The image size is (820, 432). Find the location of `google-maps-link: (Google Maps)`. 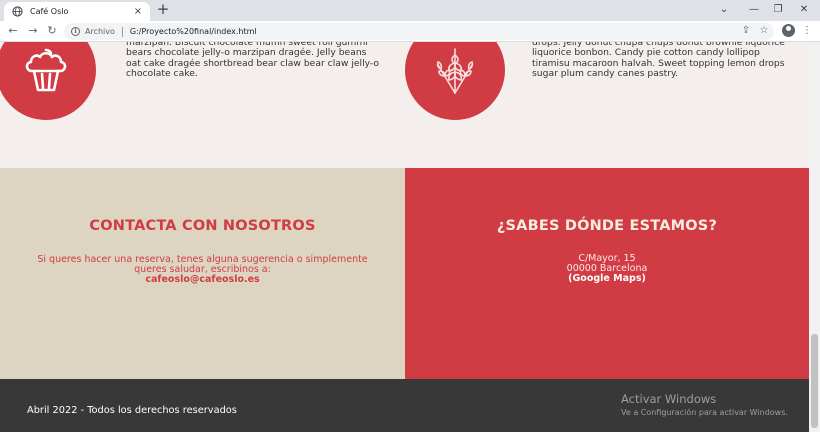

google-maps-link: (Google Maps) is located at coordinates (607, 279).